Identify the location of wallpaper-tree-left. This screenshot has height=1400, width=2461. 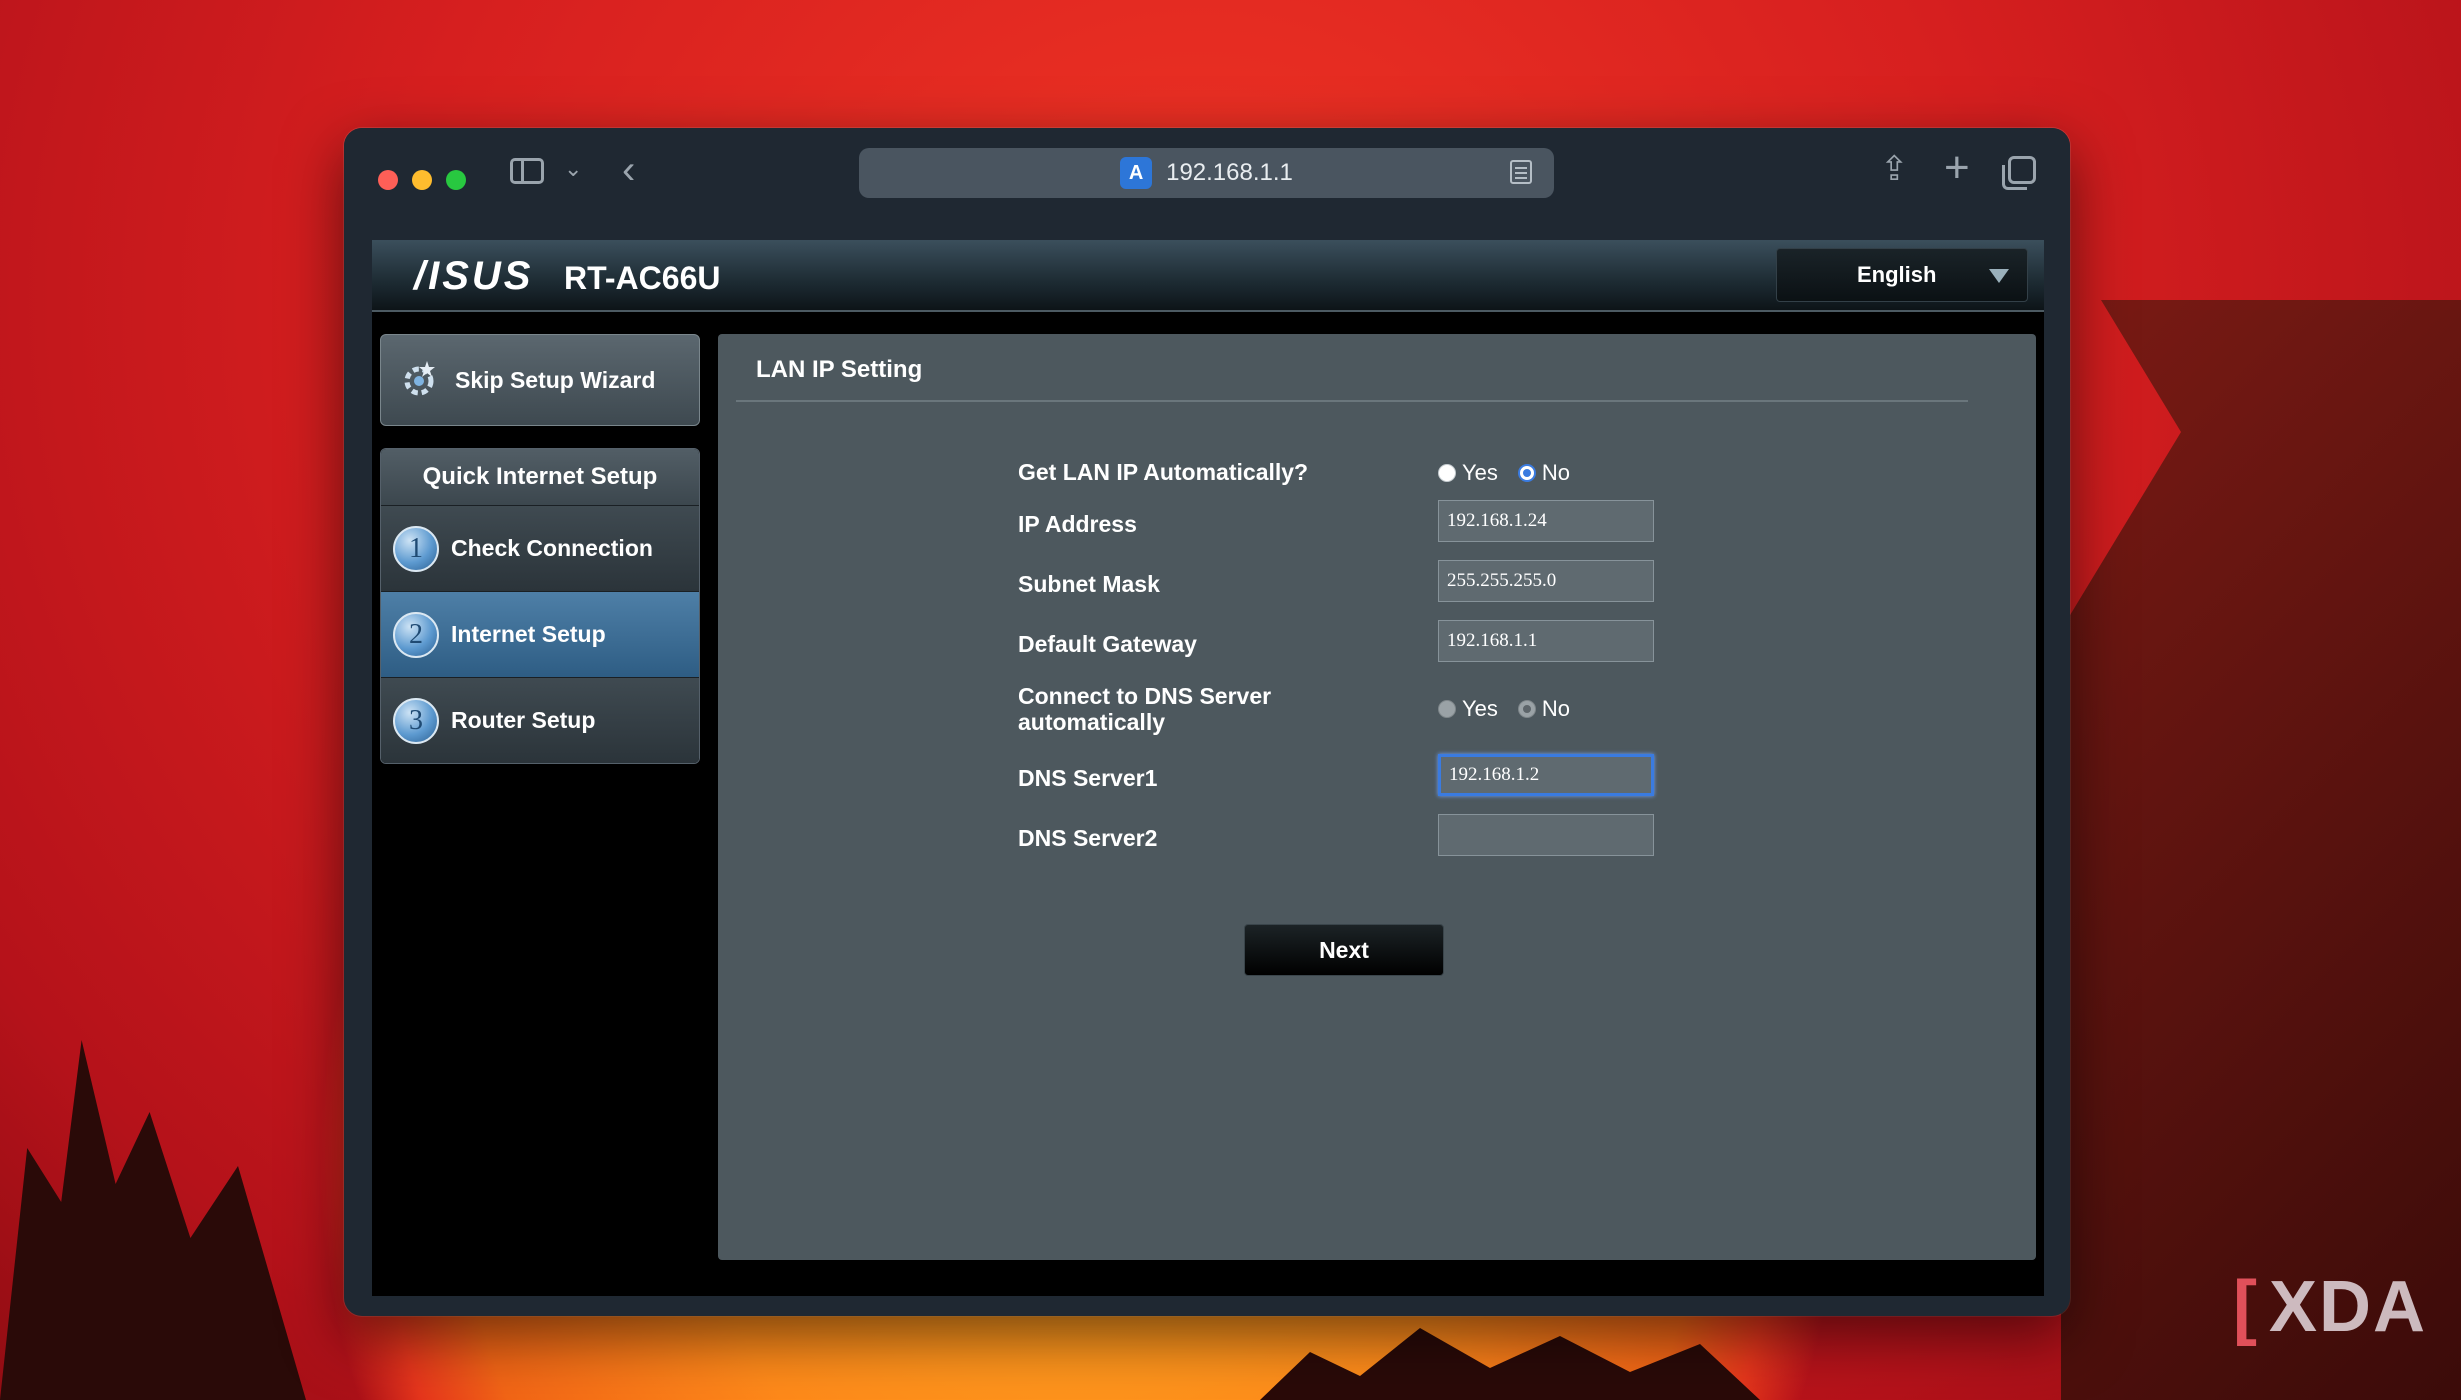
(153, 1220).